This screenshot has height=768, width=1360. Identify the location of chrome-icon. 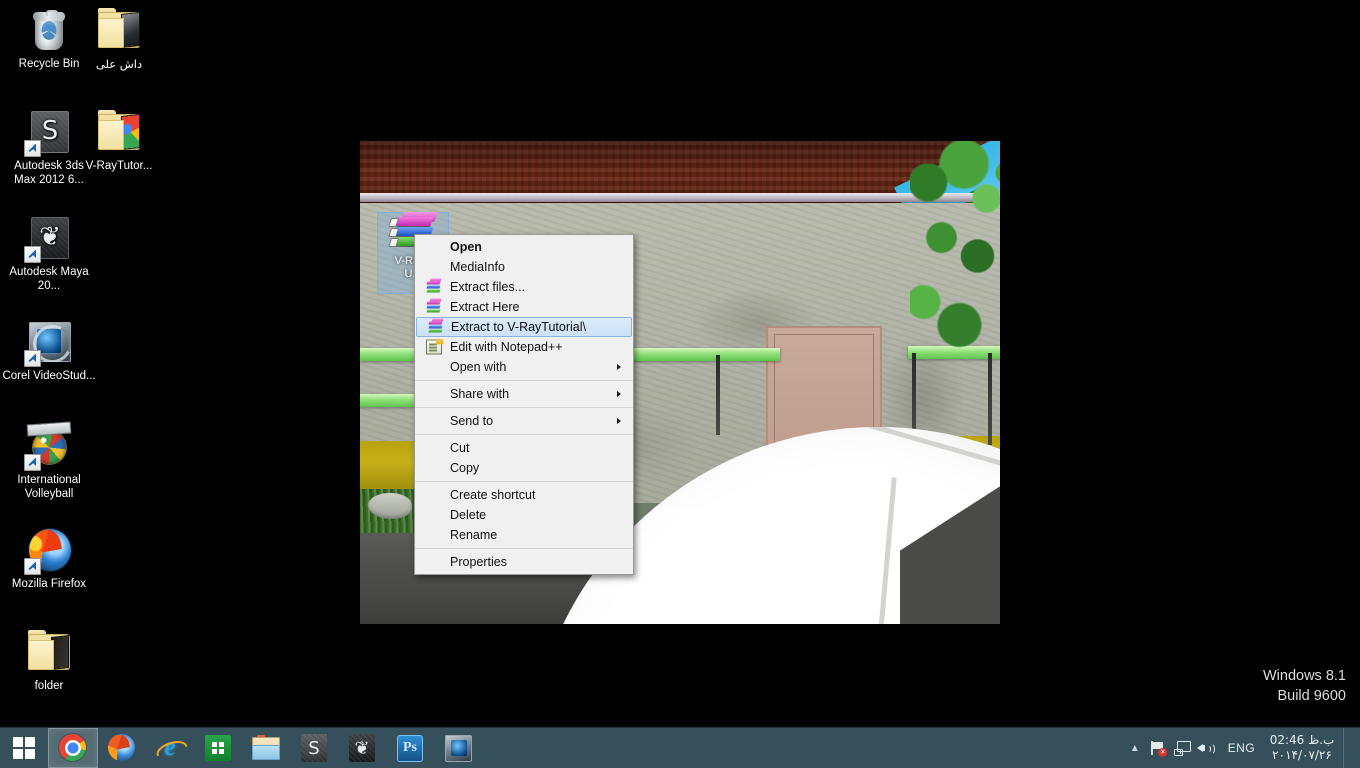
(73, 748).